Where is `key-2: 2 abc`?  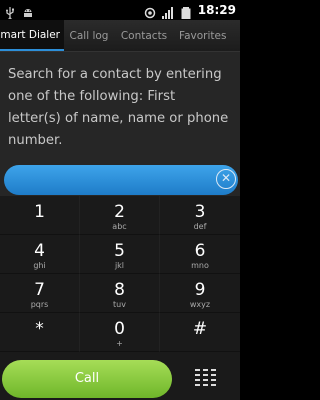
key-2: 2 abc is located at coordinates (120, 215).